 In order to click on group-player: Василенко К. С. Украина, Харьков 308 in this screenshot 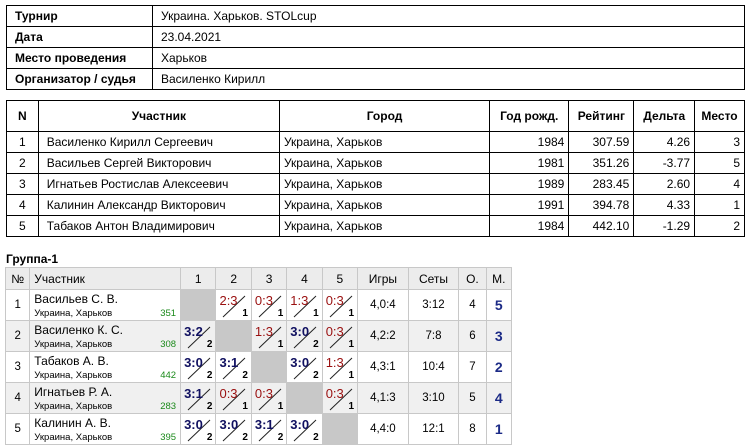, I will do `click(105, 336)`.